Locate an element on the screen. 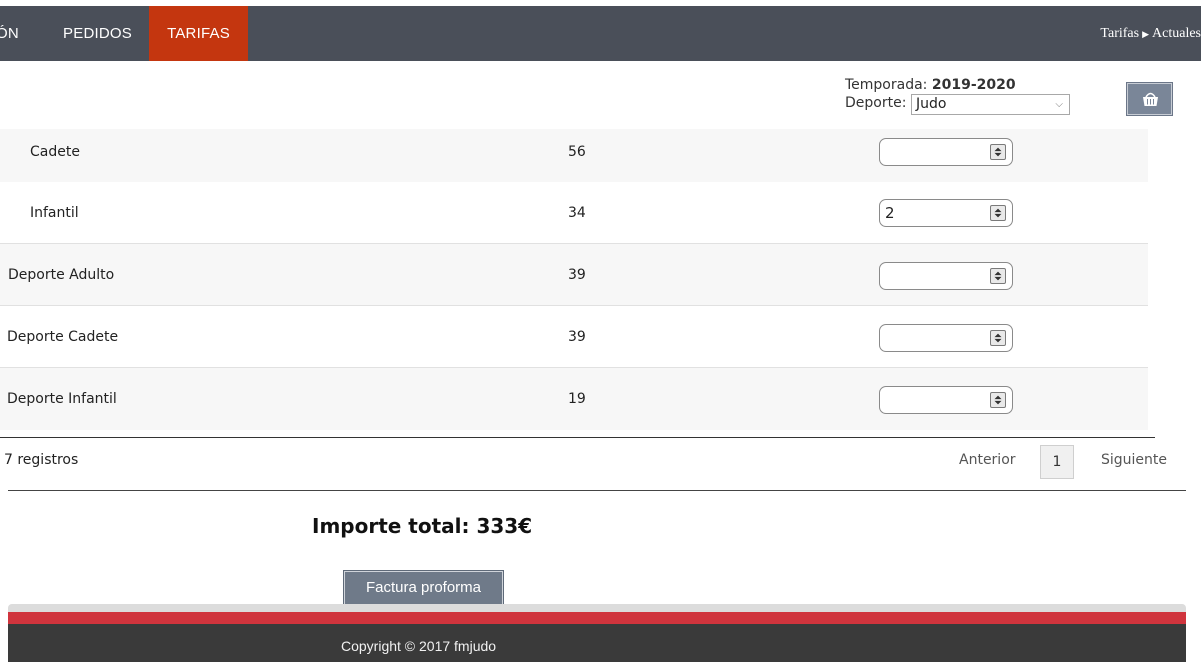  breadcrumb-current: Actuales is located at coordinates (1176, 33).